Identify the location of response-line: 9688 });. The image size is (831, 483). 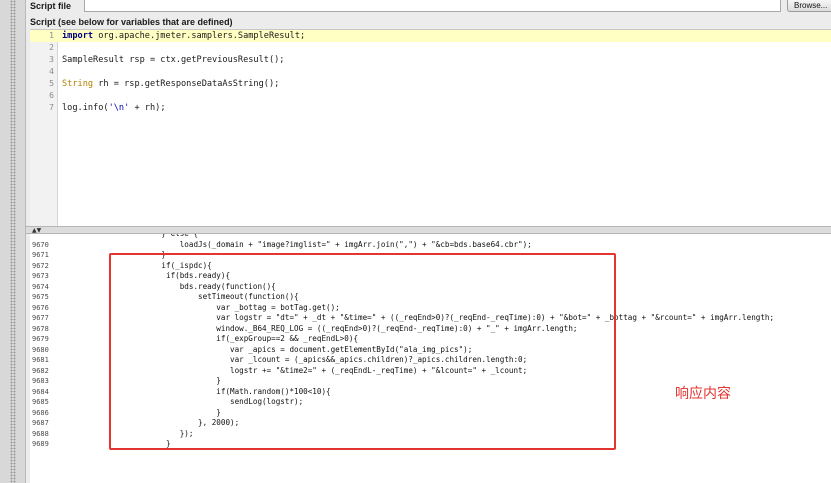
(430, 434).